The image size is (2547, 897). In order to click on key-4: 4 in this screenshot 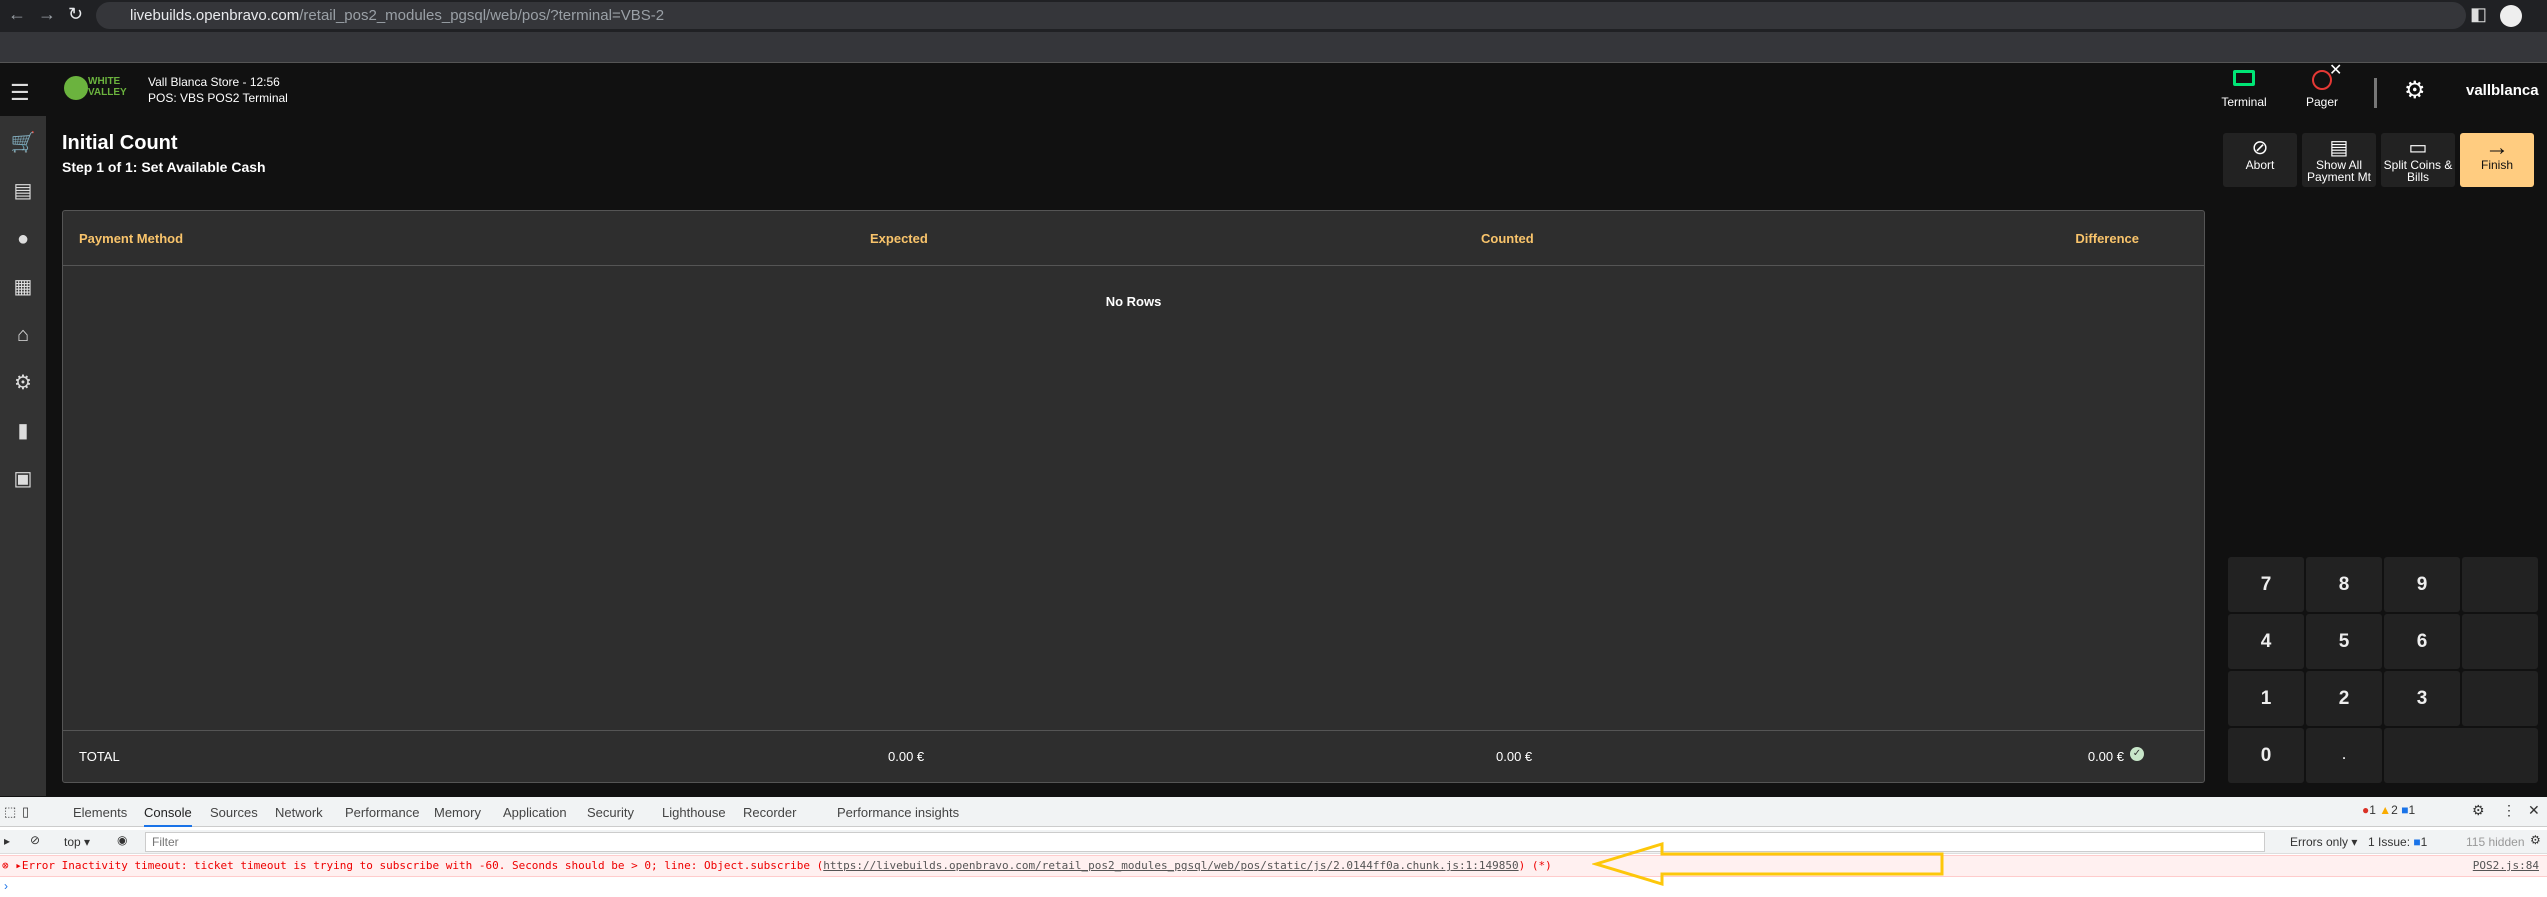, I will do `click(2266, 641)`.